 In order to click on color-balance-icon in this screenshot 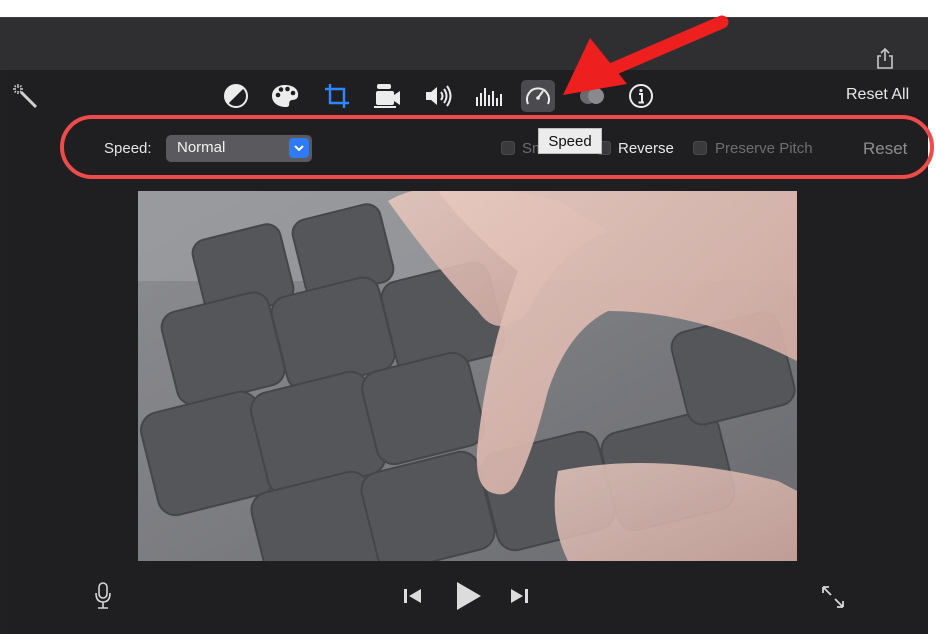, I will do `click(236, 96)`.